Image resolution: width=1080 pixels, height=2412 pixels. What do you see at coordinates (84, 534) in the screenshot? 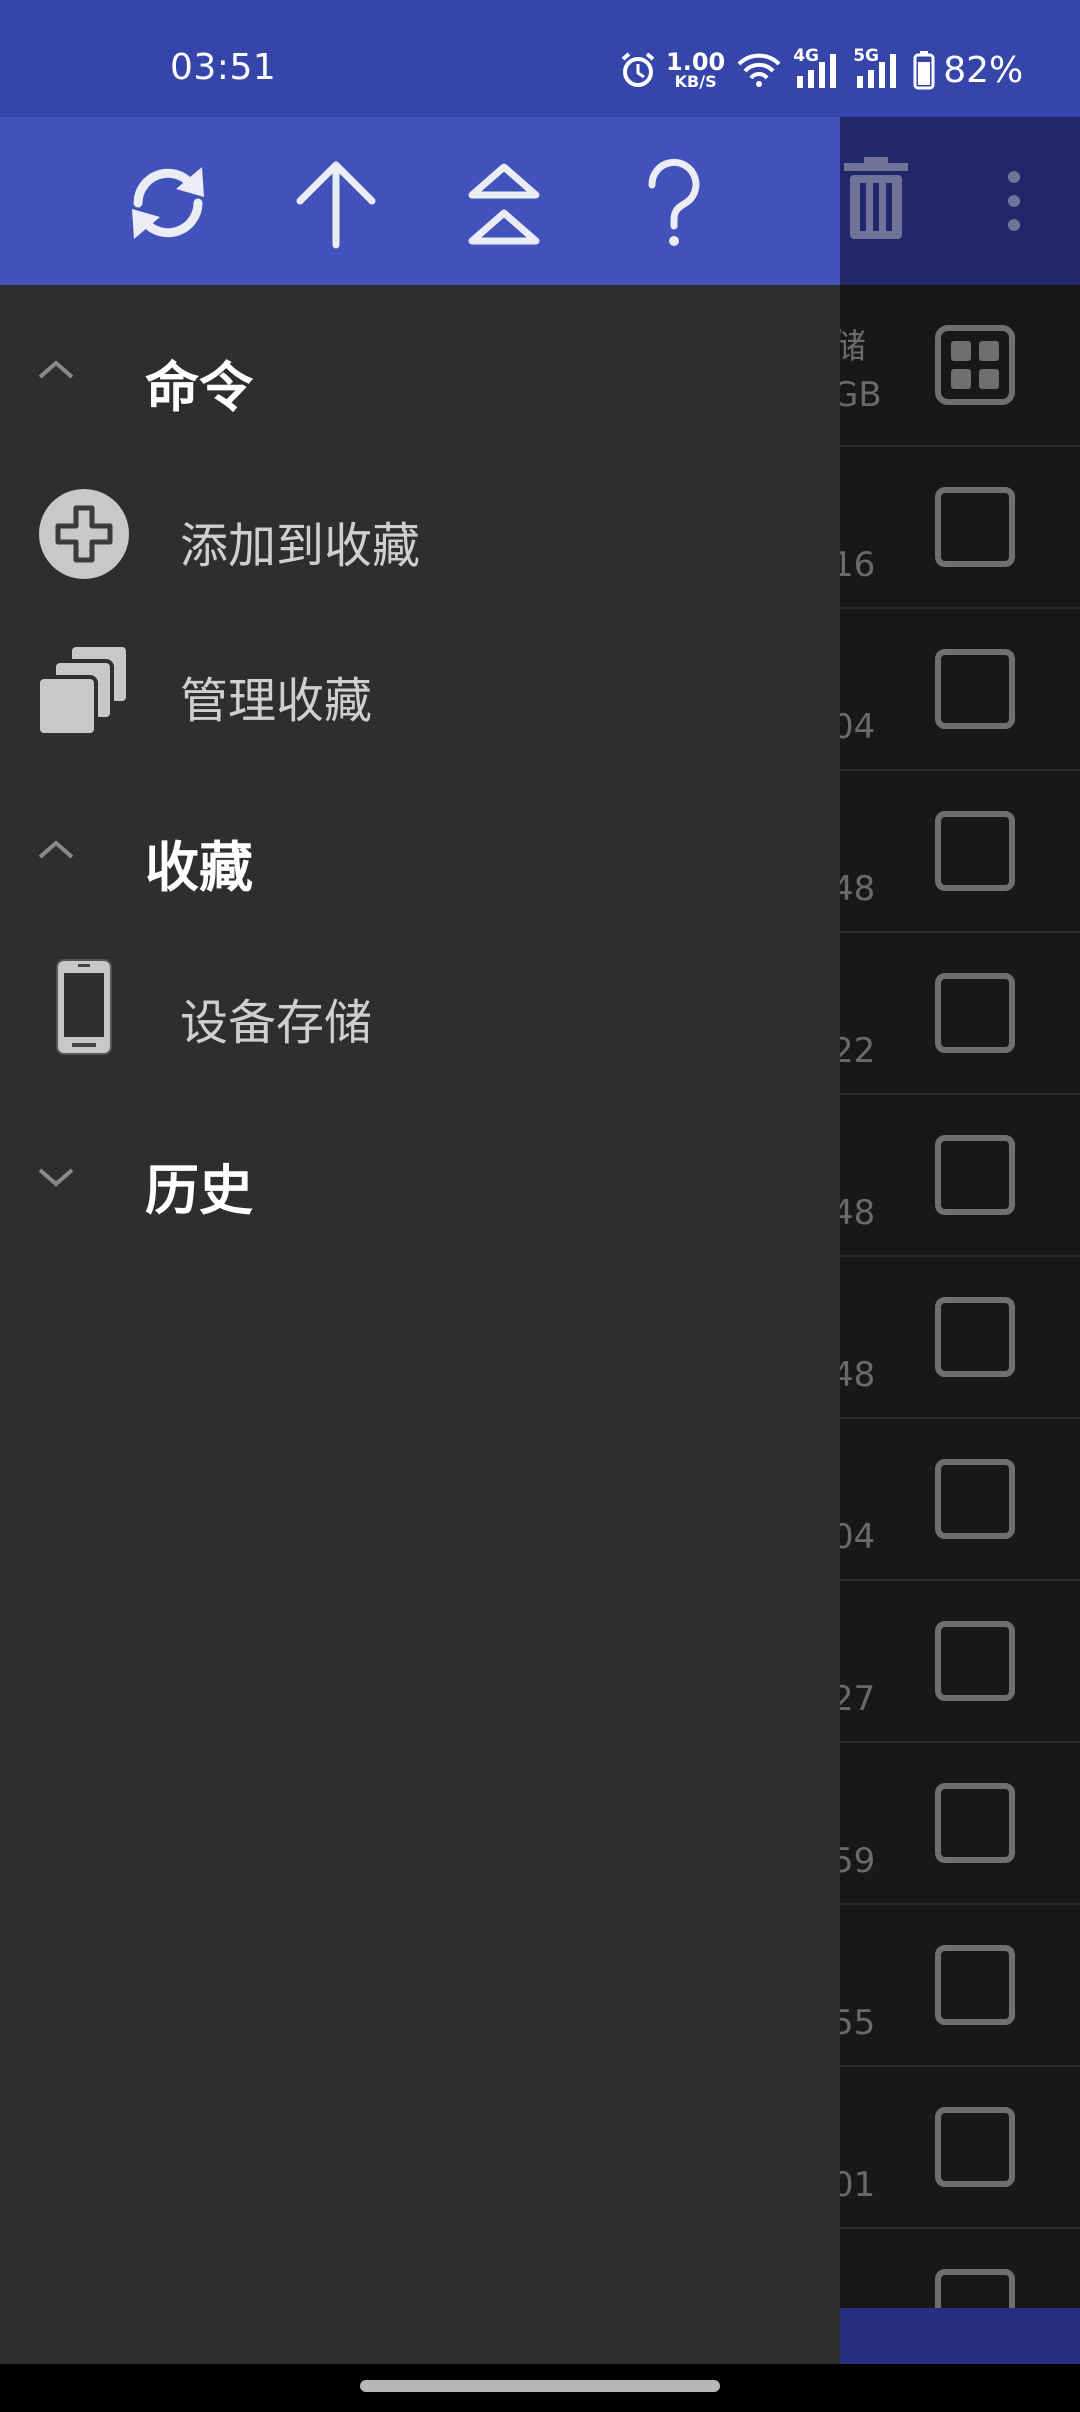
I see `add-circle-icon` at bounding box center [84, 534].